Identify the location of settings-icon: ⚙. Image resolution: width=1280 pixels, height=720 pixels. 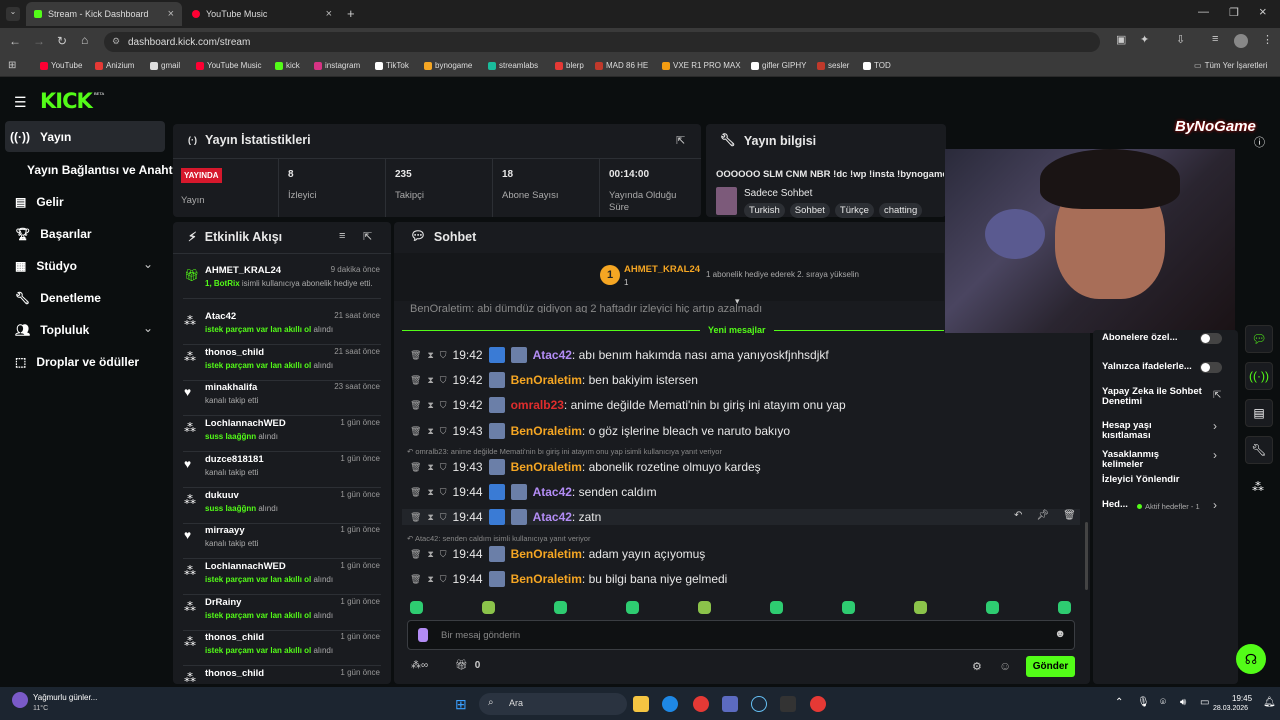
(977, 666).